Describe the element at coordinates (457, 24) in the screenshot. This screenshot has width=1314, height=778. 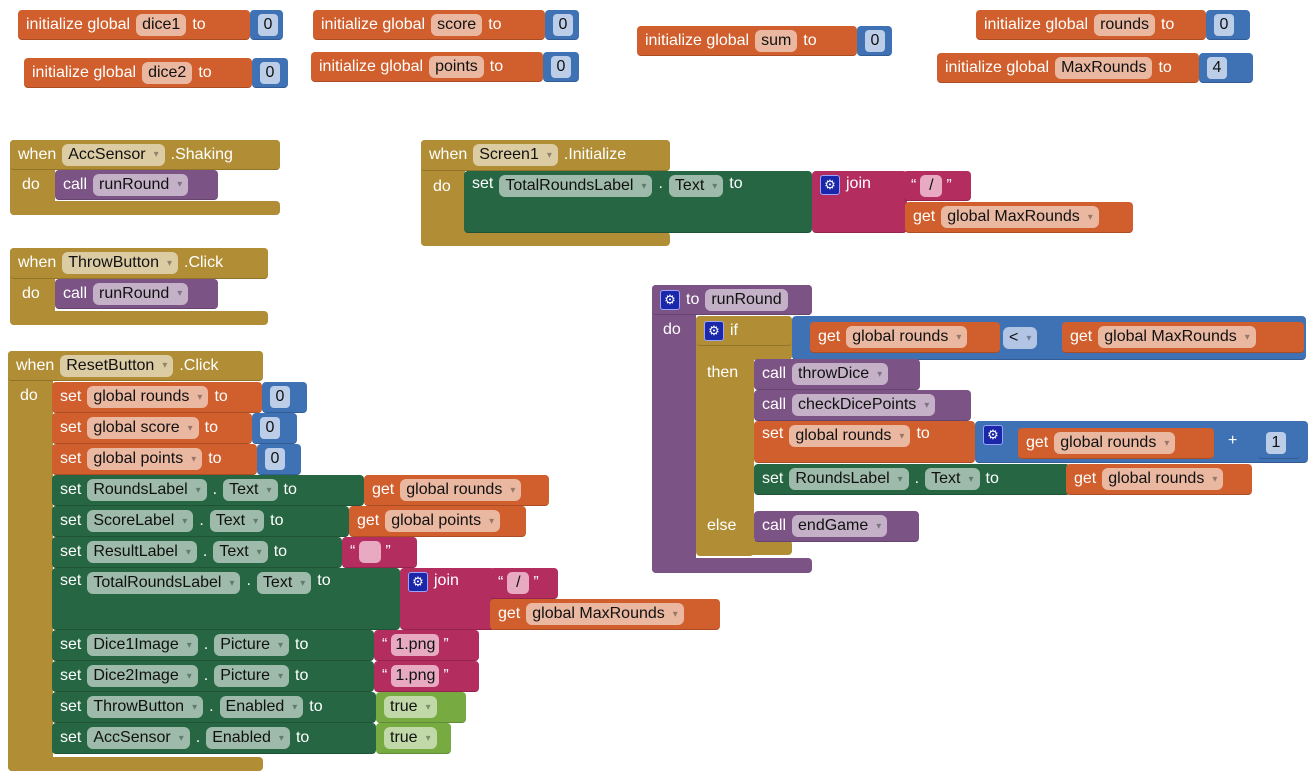
I see `variable-name-field: score` at that location.